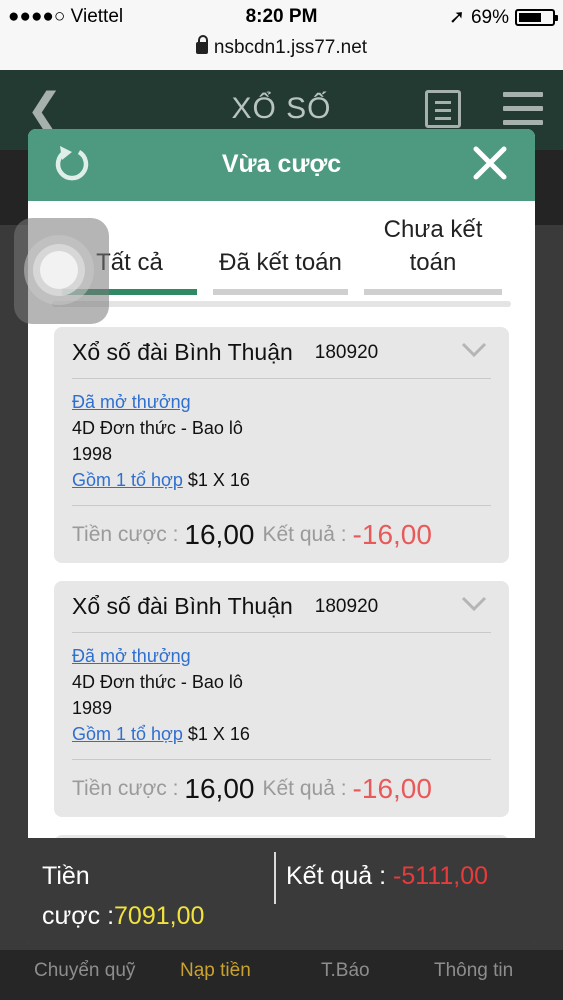 The width and height of the screenshot is (563, 1000). What do you see at coordinates (281, 108) in the screenshot?
I see `page-title: XỔ SỐ` at bounding box center [281, 108].